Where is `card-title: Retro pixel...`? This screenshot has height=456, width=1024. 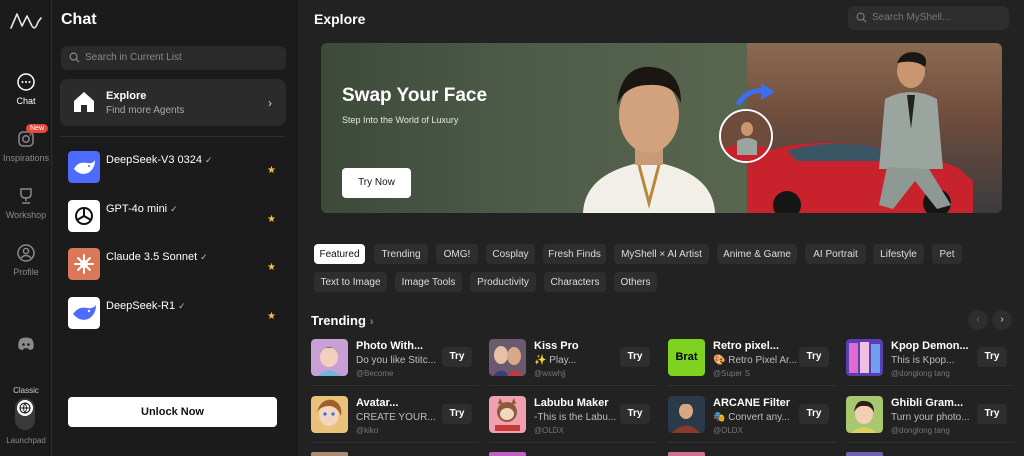
card-title: Retro pixel... is located at coordinates (746, 346).